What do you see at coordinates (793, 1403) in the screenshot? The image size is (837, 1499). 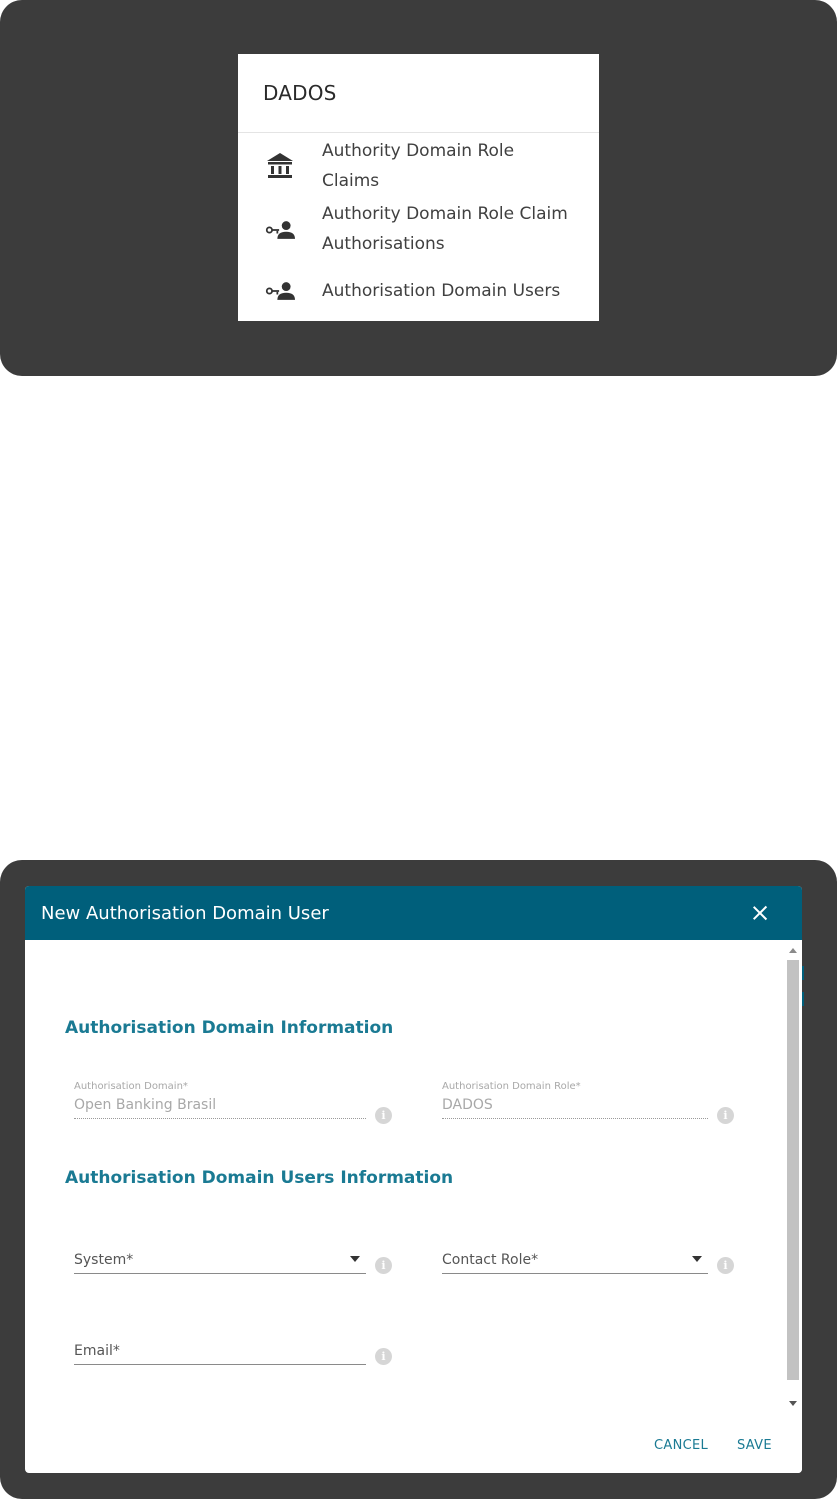 I see `scroll-down-arrow-icon` at bounding box center [793, 1403].